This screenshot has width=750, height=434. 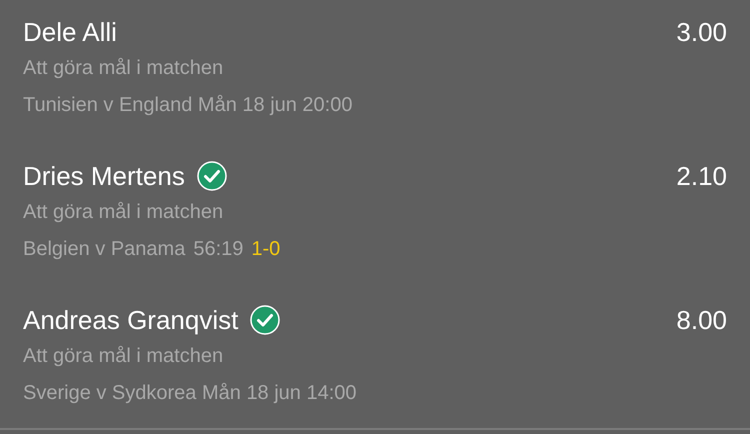 What do you see at coordinates (701, 320) in the screenshot?
I see `odds: 8.00` at bounding box center [701, 320].